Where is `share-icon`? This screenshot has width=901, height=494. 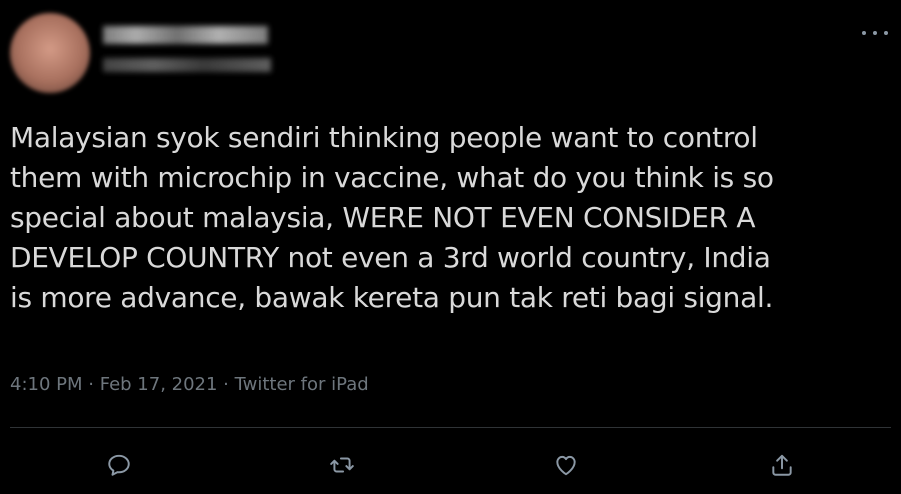 share-icon is located at coordinates (782, 465).